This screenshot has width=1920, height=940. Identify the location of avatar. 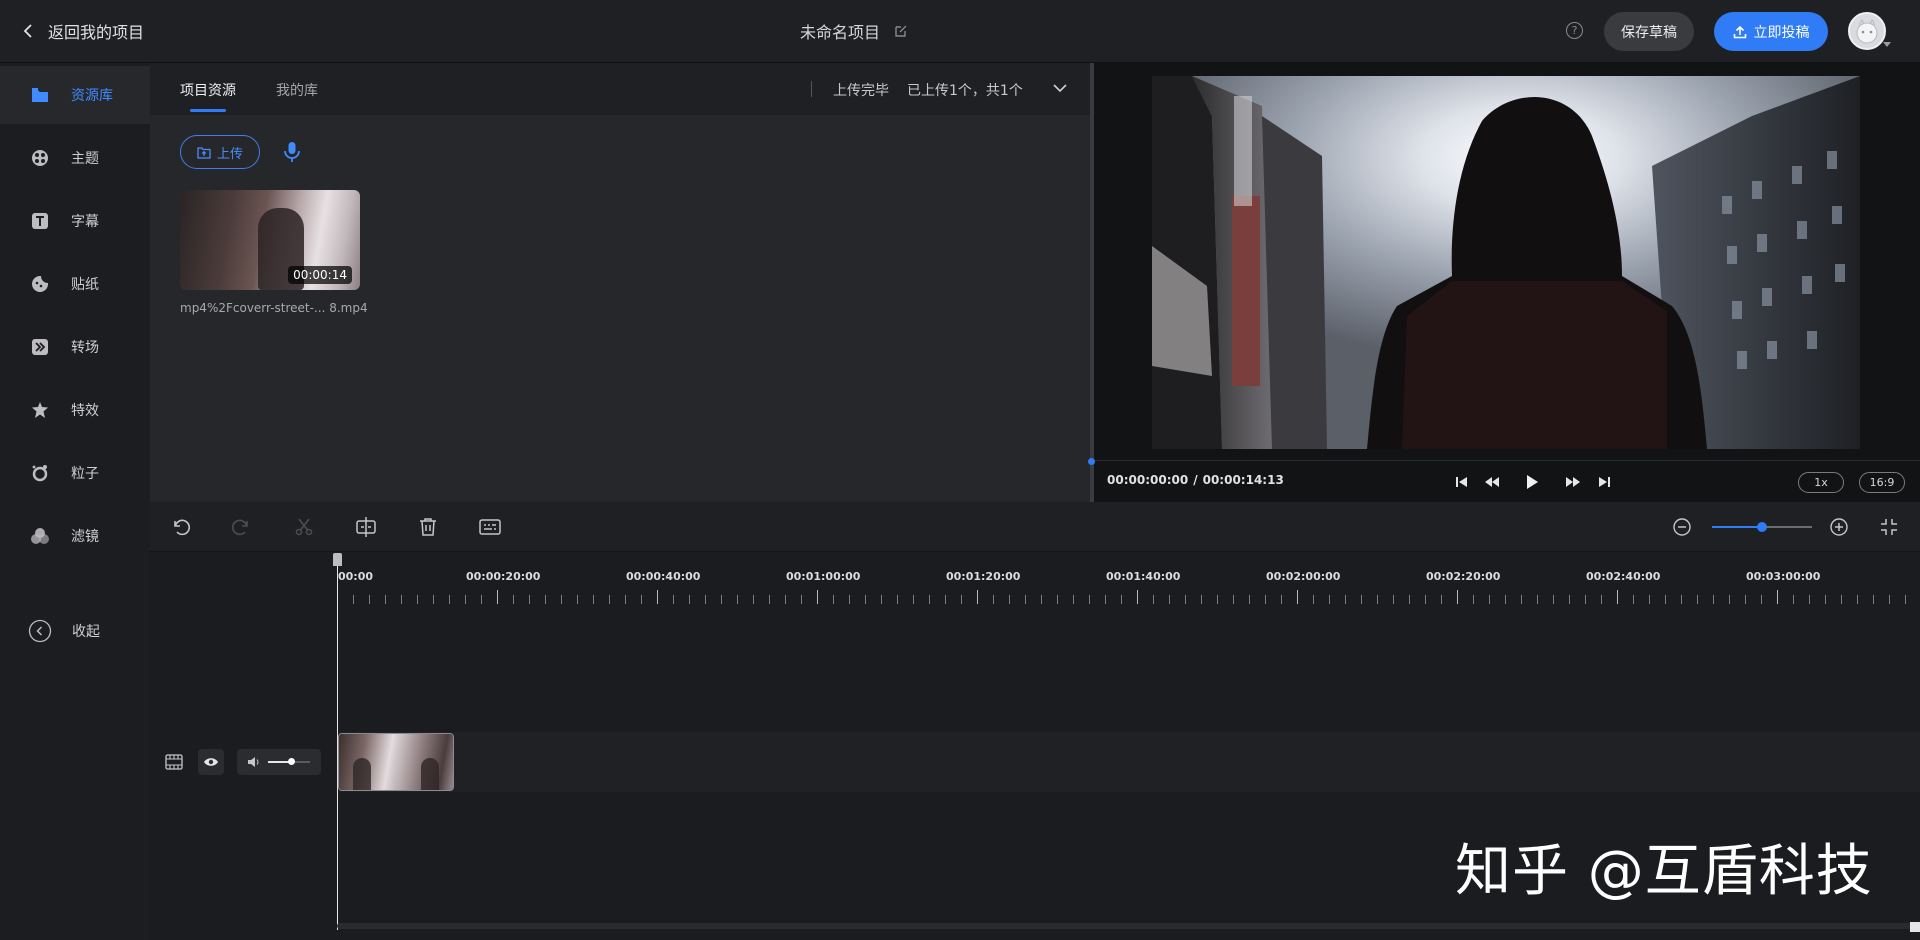
(1867, 31).